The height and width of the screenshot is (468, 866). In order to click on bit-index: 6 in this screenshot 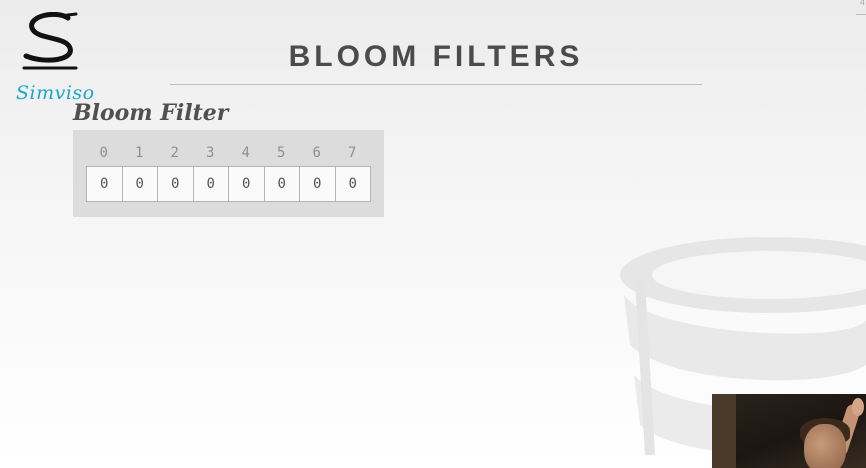, I will do `click(316, 153)`.